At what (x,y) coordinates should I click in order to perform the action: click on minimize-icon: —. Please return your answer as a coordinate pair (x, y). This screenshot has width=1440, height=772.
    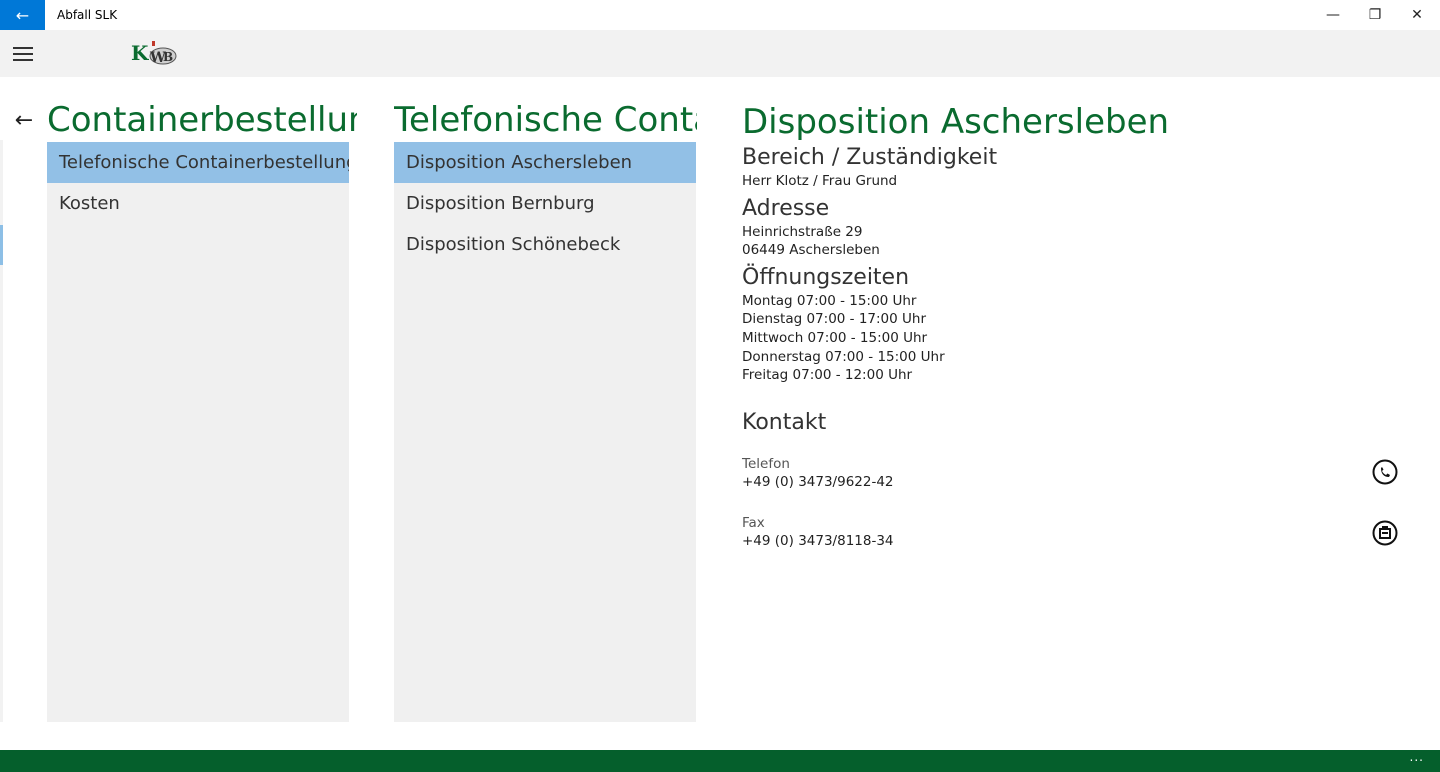
    Looking at the image, I should click on (1333, 15).